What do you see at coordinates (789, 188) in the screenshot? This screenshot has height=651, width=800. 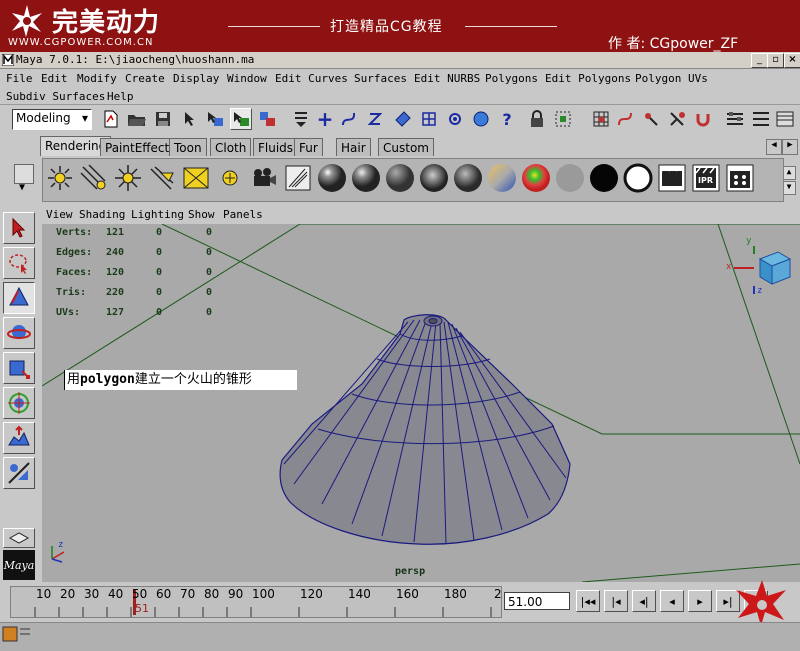 I see `shelf-scroll-down-icon: ▼` at bounding box center [789, 188].